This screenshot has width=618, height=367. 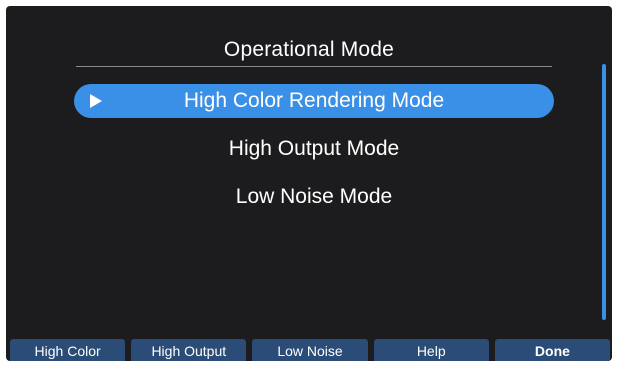 What do you see at coordinates (431, 350) in the screenshot?
I see `help-button: Help` at bounding box center [431, 350].